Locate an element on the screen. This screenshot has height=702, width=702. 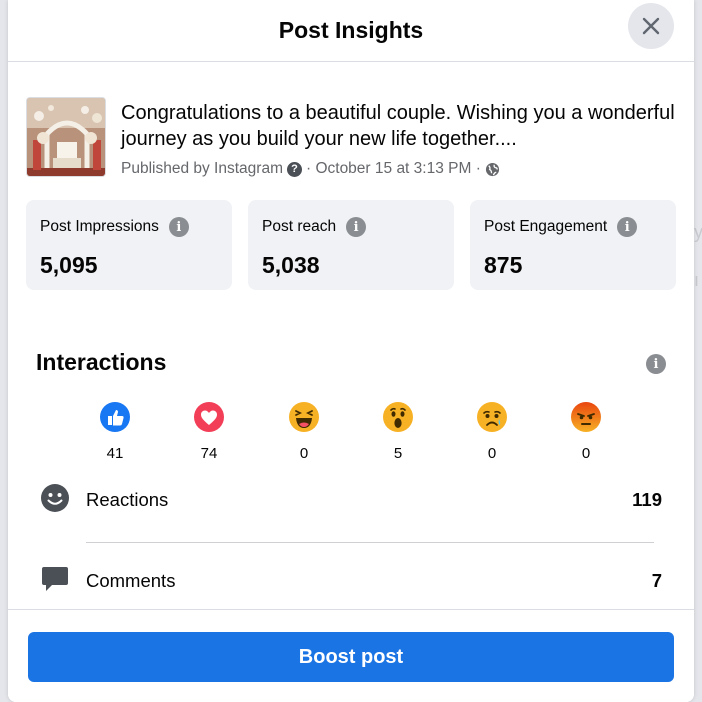
stat-label-row: Post reach i is located at coordinates (314, 227).